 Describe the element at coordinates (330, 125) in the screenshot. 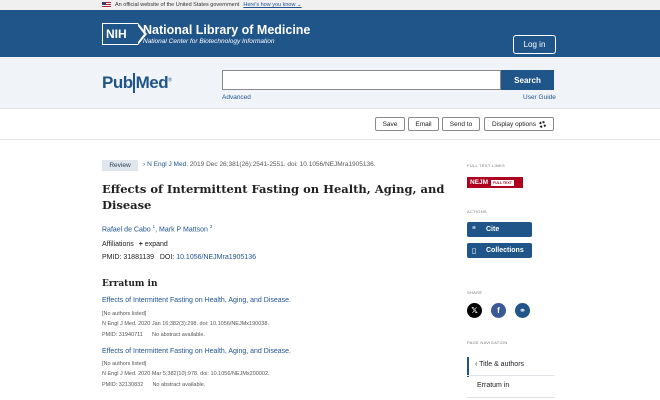

I see `action-bar: Save Email Send to Display options` at that location.